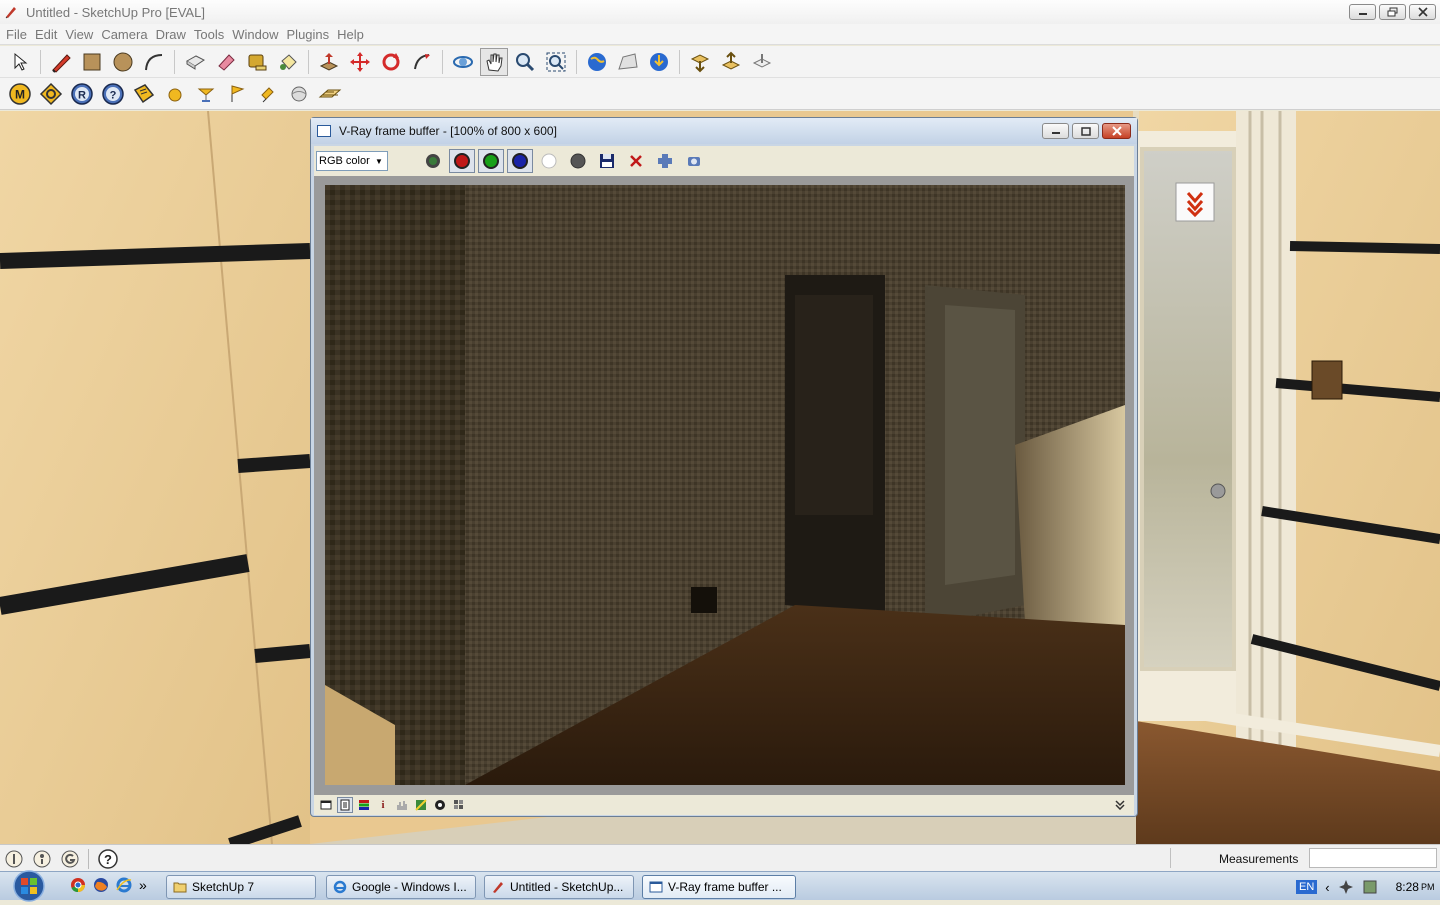 The height and width of the screenshot is (905, 1440). I want to click on internet-explorer-icon, so click(124, 885).